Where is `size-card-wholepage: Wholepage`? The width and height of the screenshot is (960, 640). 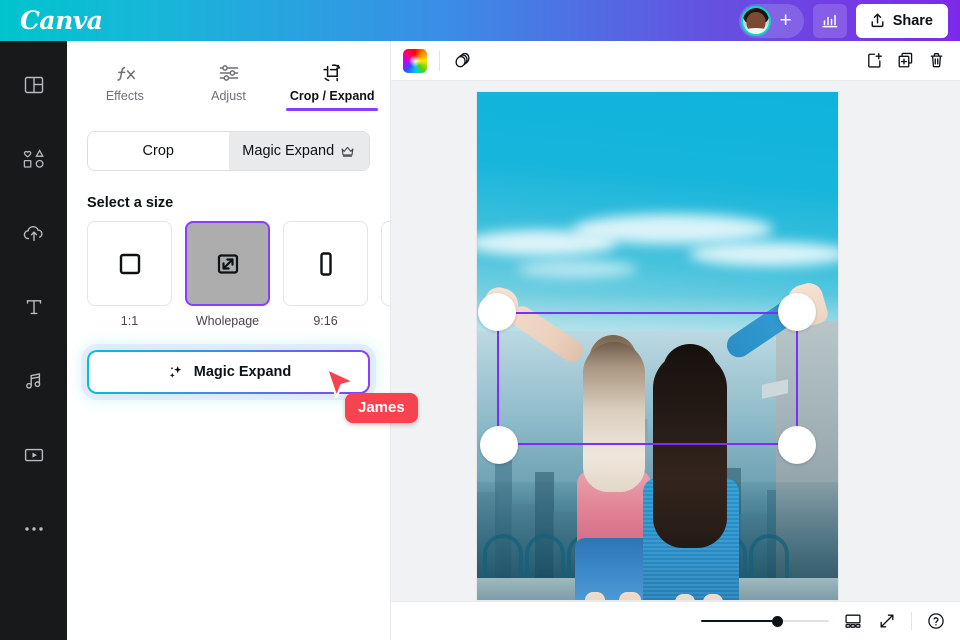 size-card-wholepage: Wholepage is located at coordinates (227, 274).